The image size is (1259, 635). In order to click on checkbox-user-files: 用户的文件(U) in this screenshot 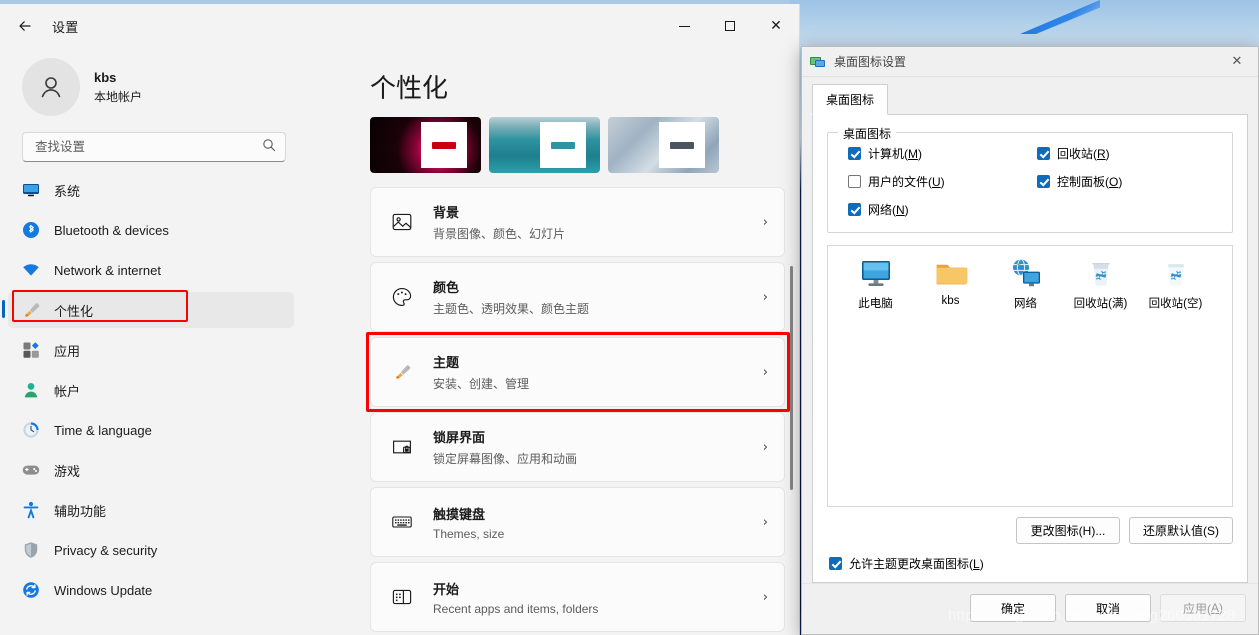, I will do `click(938, 181)`.